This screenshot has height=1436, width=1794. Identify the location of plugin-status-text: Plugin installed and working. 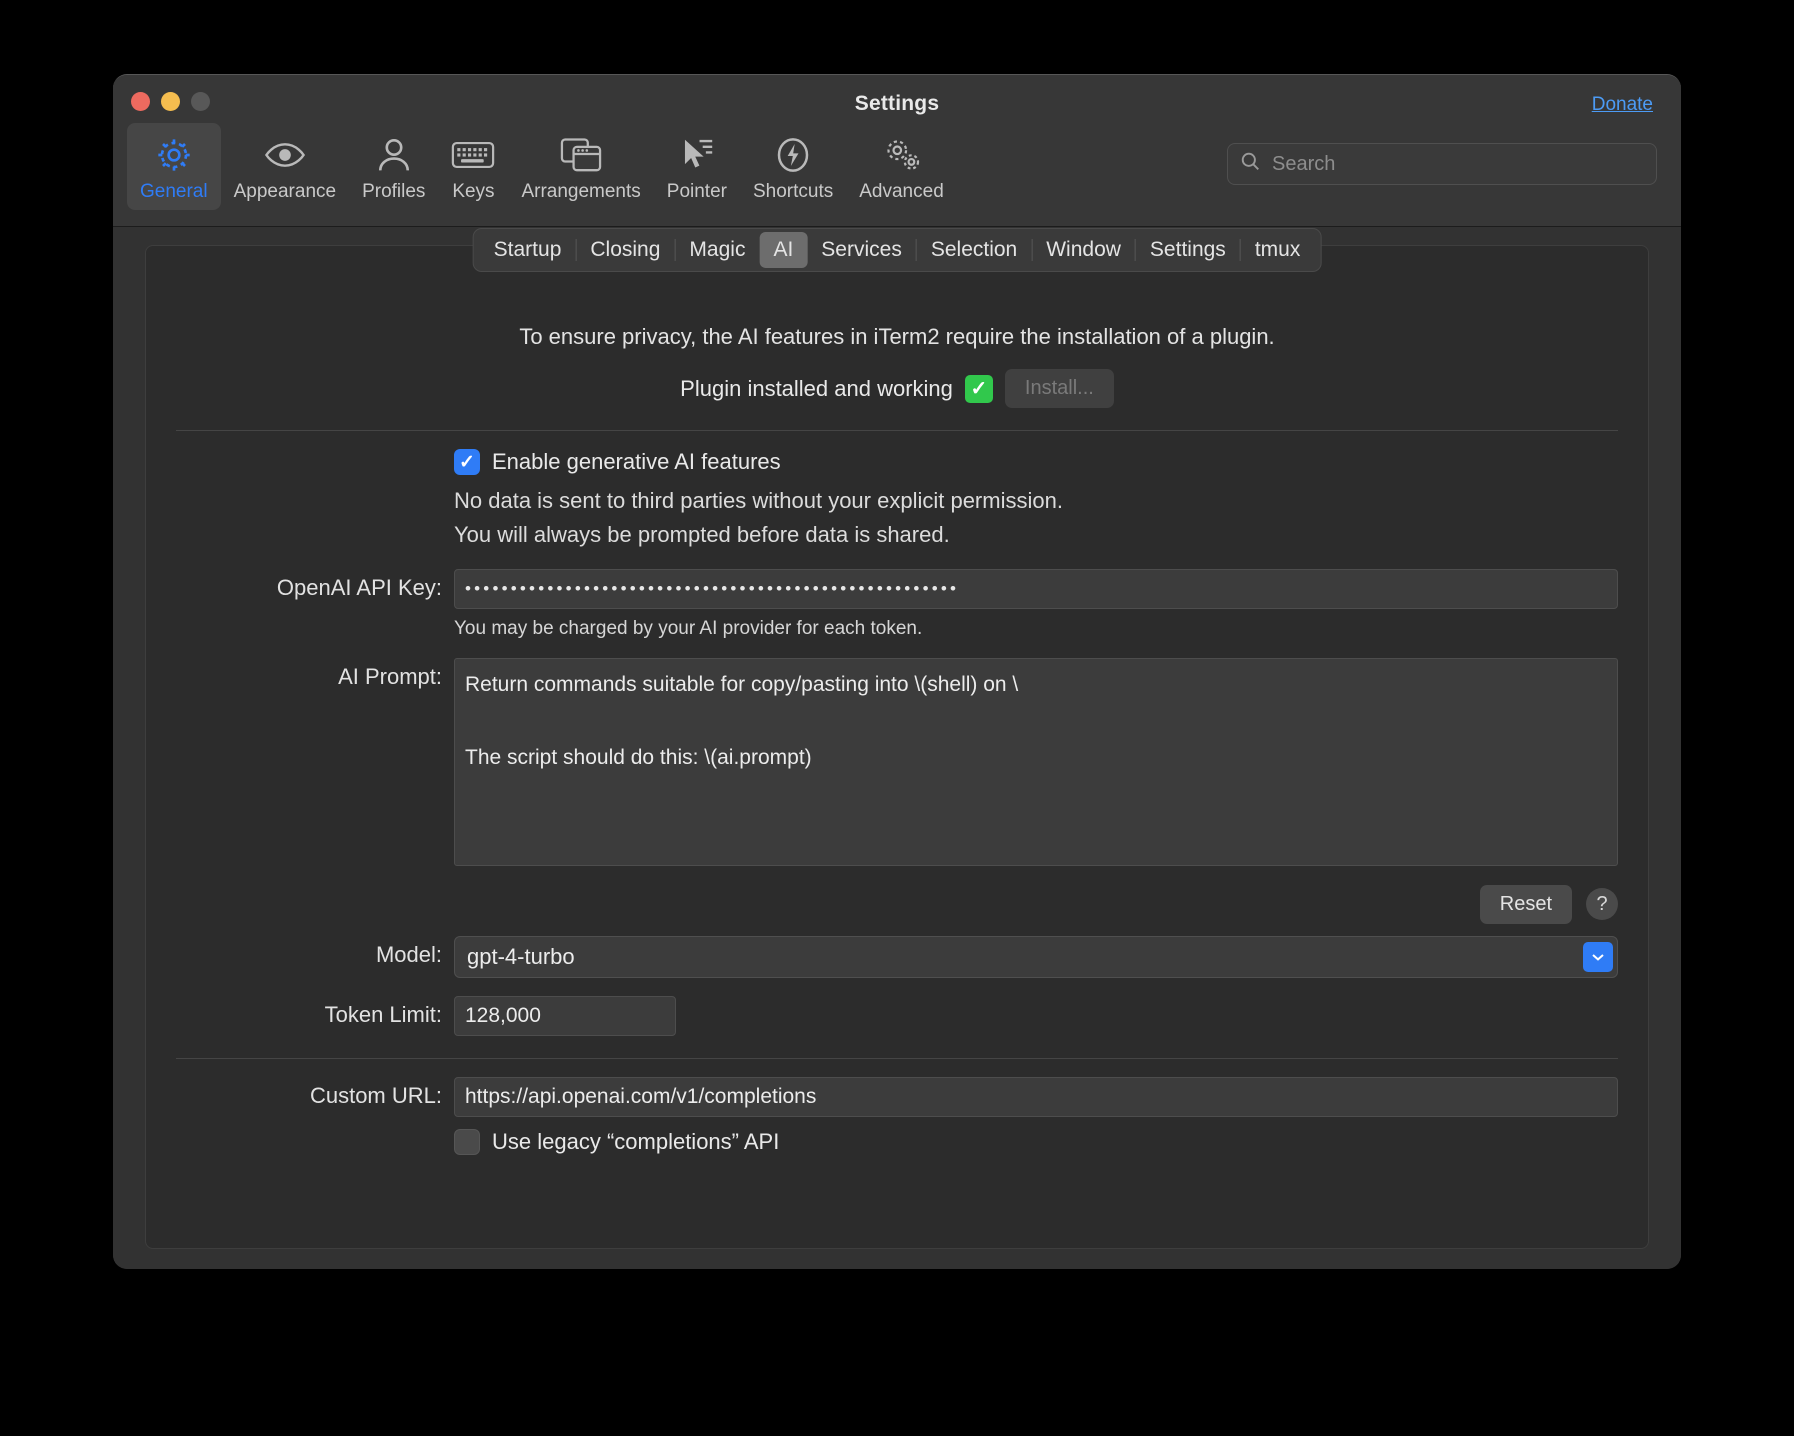
(816, 388).